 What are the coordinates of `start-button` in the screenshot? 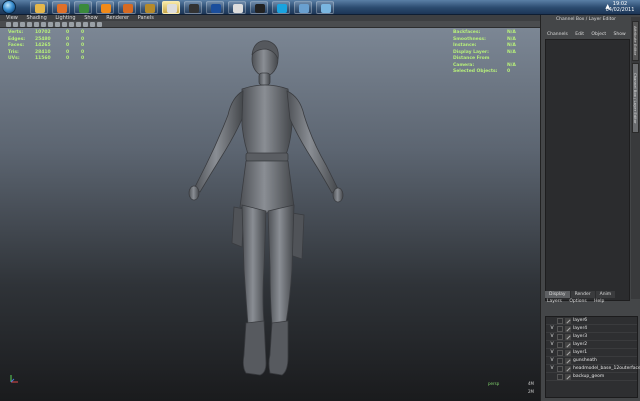 It's located at (9, 7).